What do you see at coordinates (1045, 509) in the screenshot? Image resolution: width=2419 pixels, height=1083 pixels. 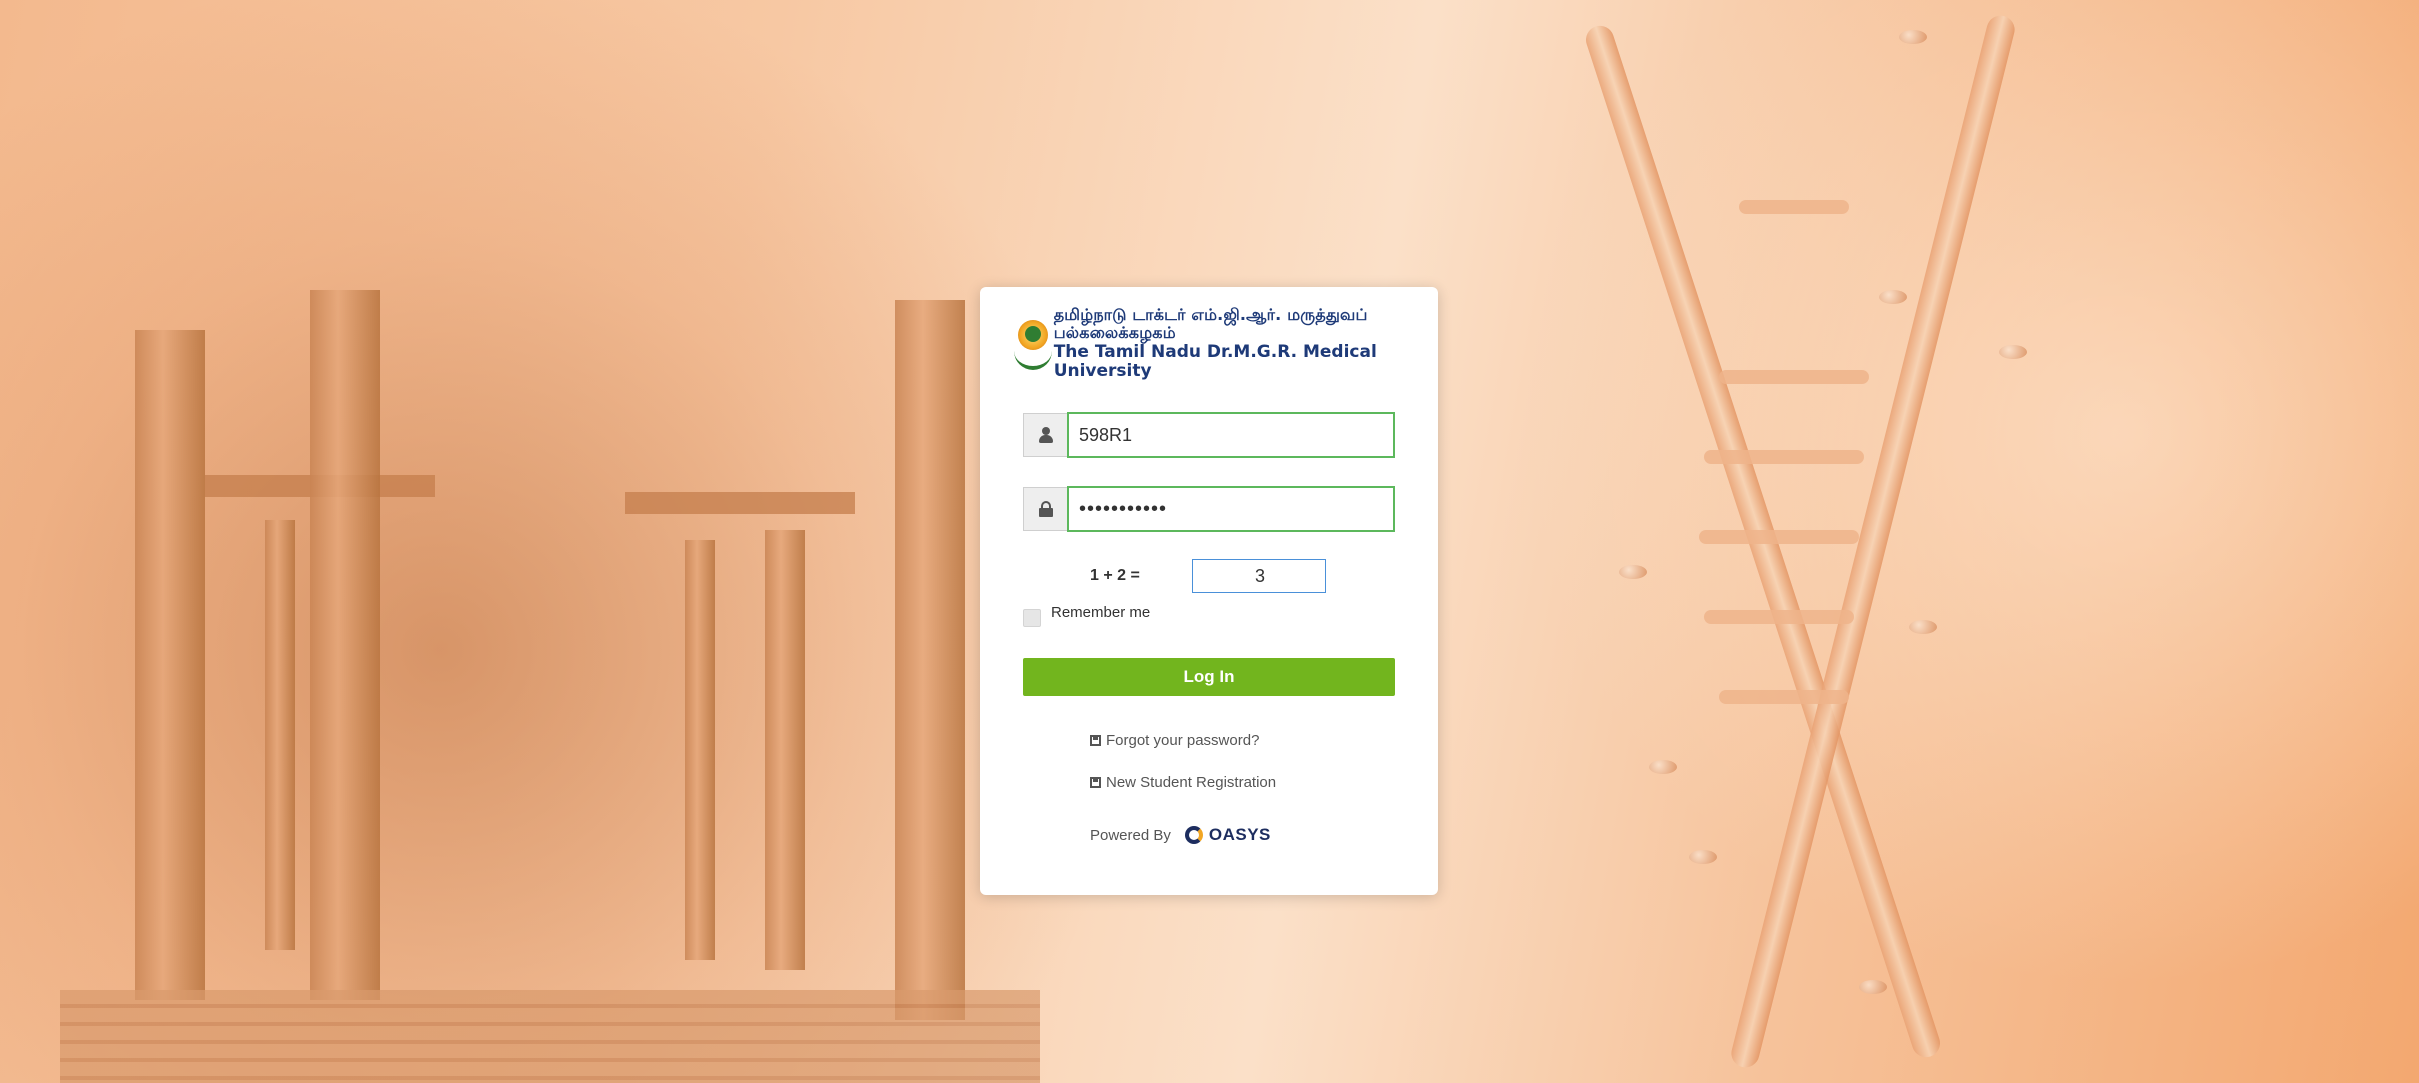 I see `lock-icon` at bounding box center [1045, 509].